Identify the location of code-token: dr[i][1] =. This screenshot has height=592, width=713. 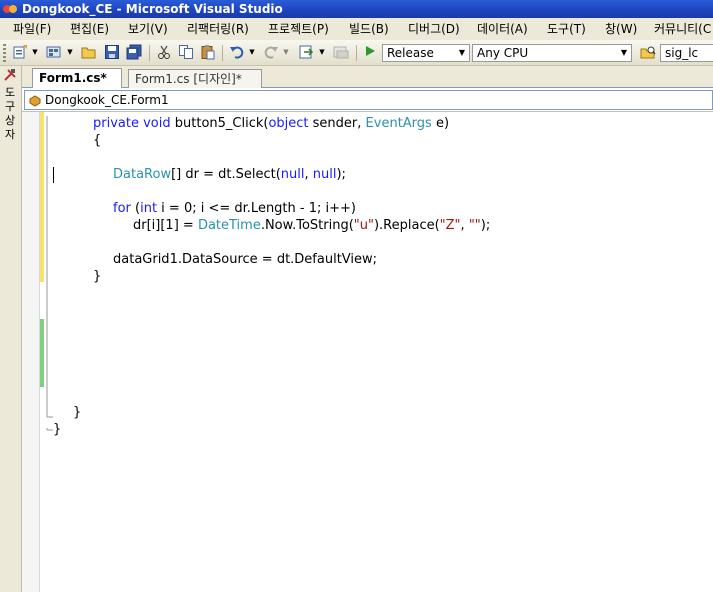
(165, 225).